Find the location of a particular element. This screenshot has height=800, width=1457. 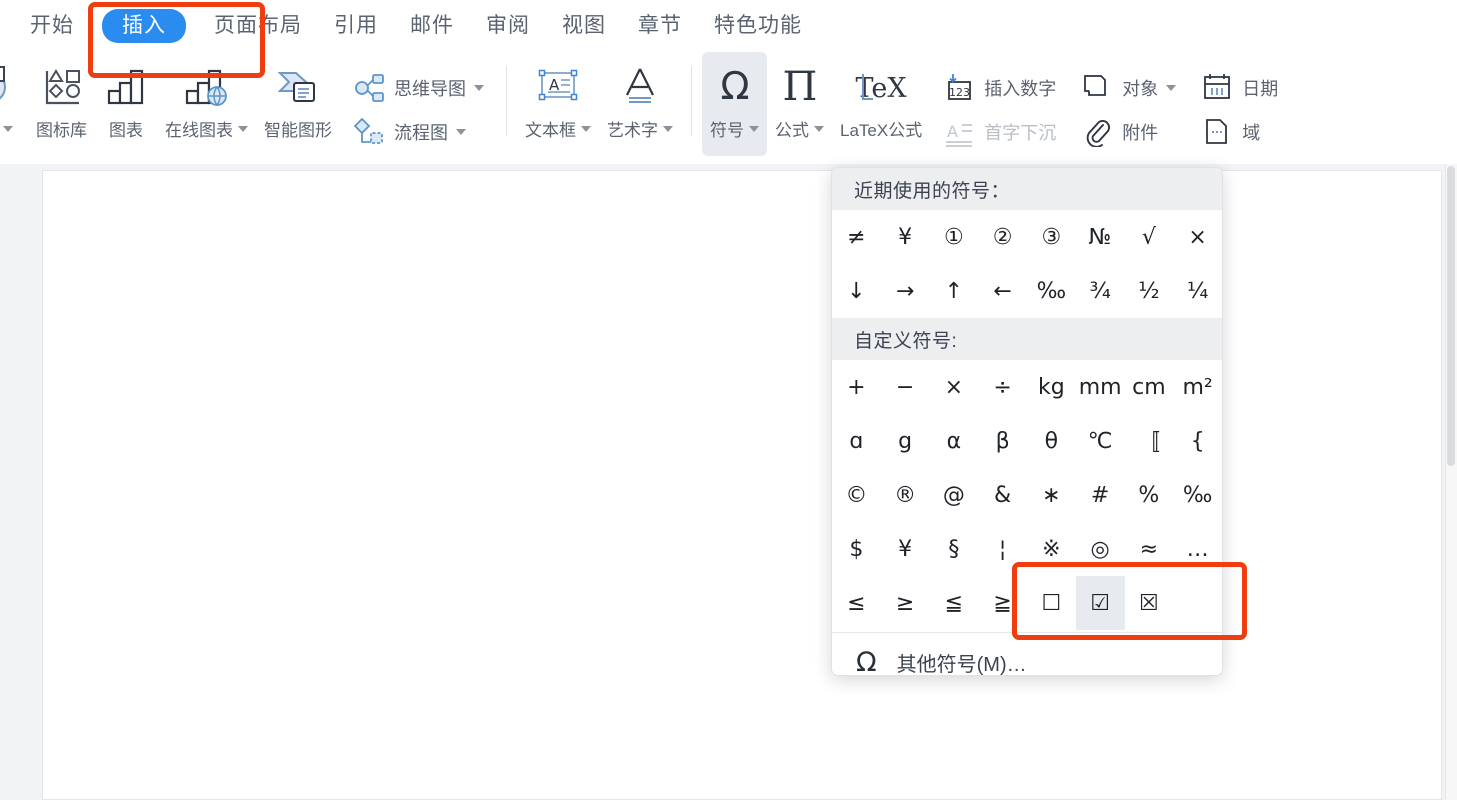

symbol-cell: @ is located at coordinates (954, 495).